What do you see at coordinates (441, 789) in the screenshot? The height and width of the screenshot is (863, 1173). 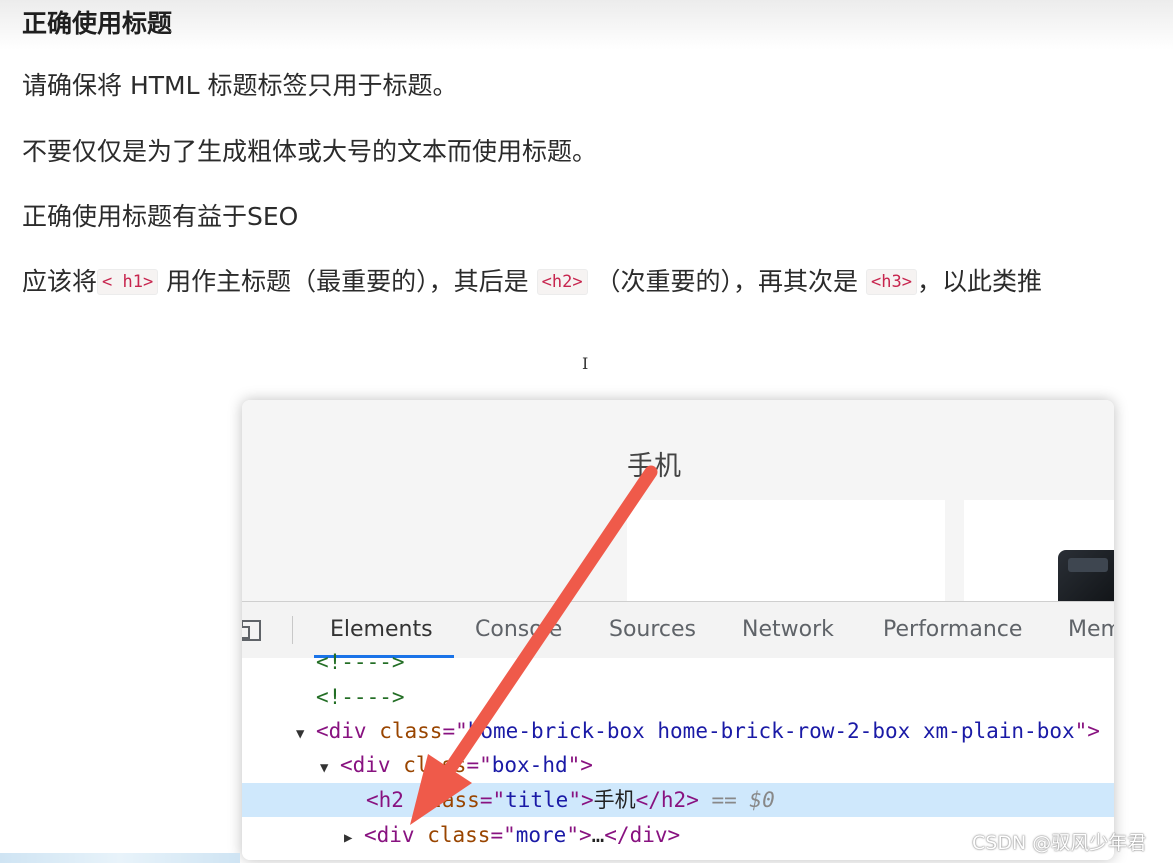 I see `arrow-head` at bounding box center [441, 789].